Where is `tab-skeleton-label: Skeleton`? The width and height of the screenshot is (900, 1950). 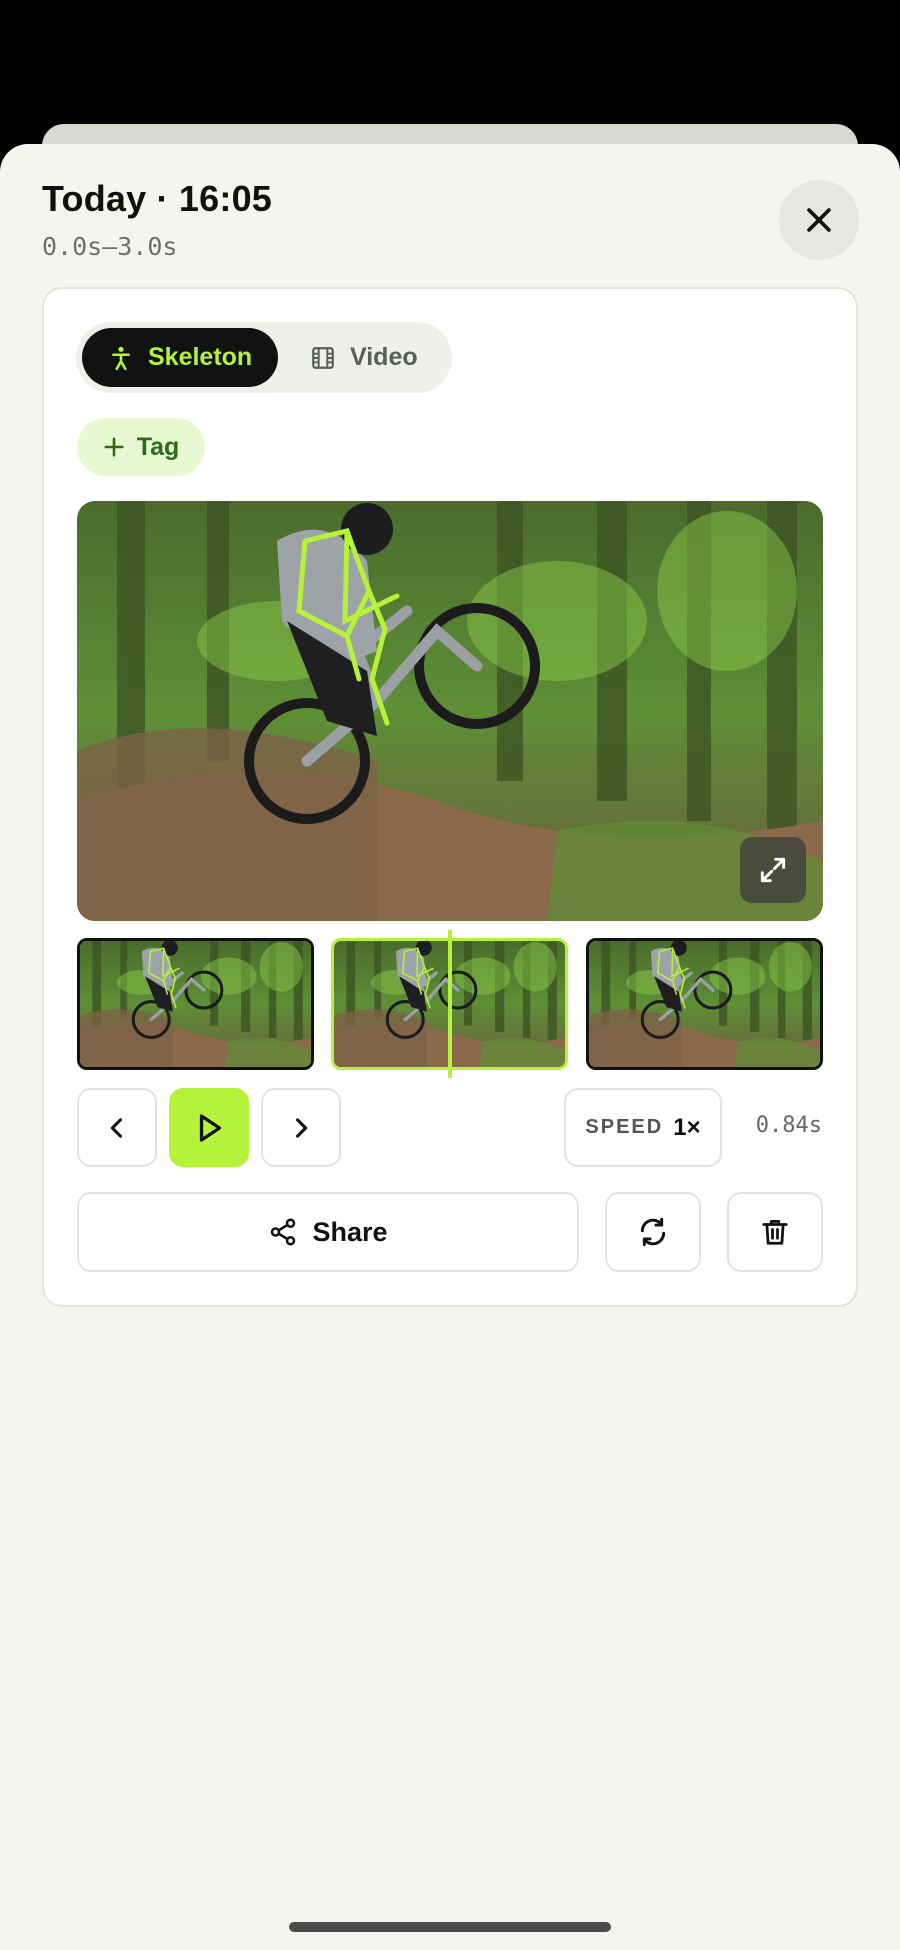 tab-skeleton-label: Skeleton is located at coordinates (200, 357).